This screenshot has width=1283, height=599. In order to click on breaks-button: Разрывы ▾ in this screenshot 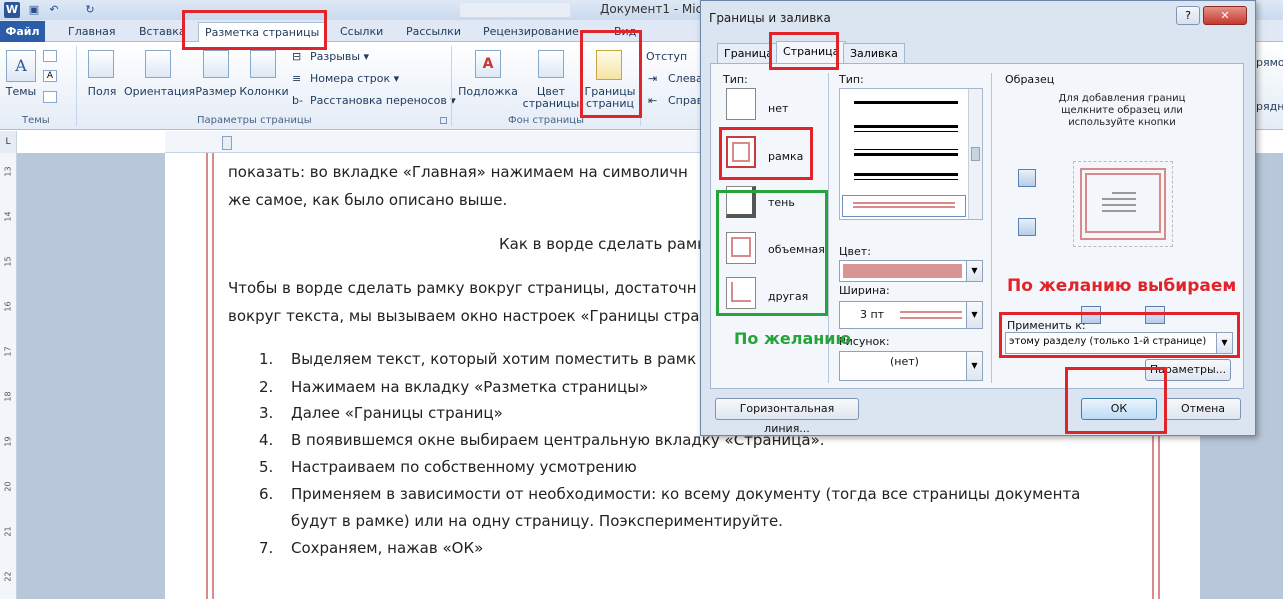, I will do `click(339, 56)`.